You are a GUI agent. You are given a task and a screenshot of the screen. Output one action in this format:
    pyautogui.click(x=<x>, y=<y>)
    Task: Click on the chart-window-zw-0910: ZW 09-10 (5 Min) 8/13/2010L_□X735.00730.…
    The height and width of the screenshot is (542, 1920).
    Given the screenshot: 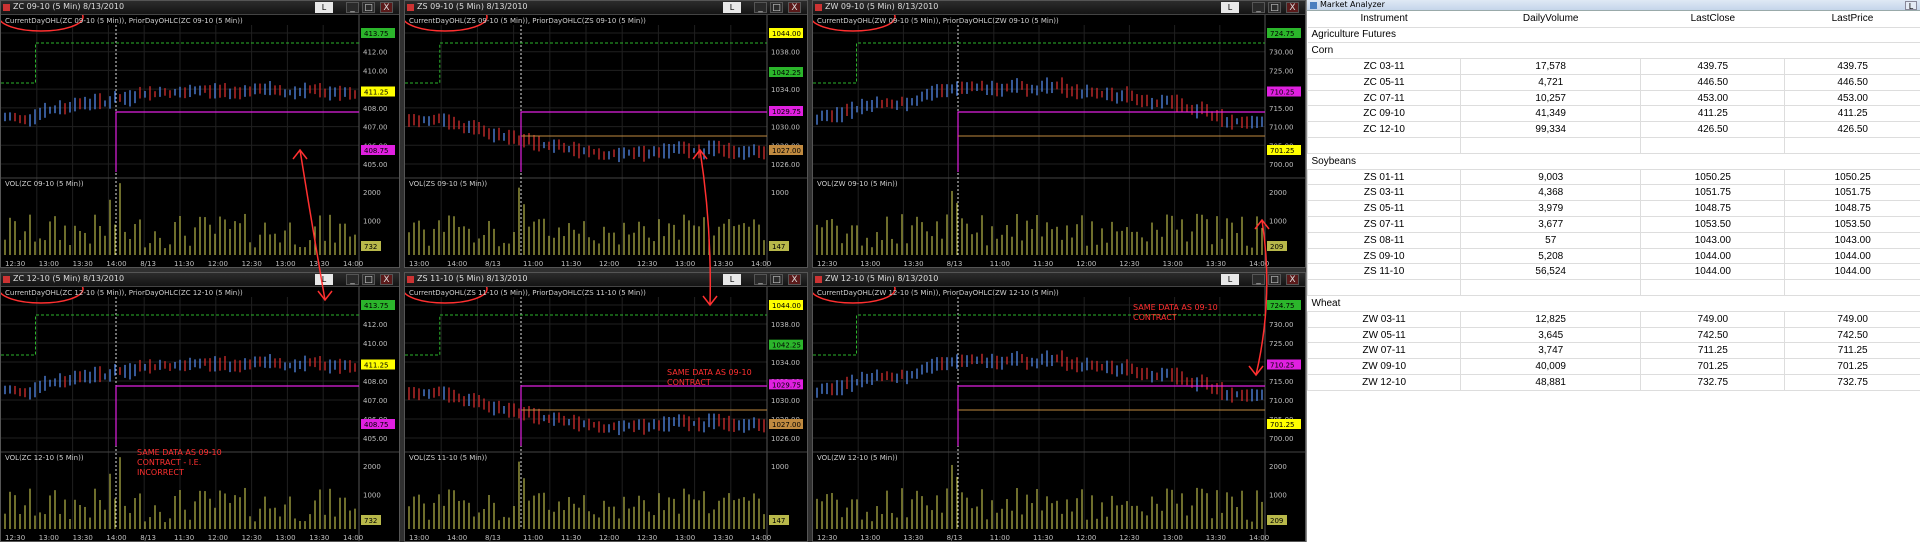 What is the action you would take?
    pyautogui.click(x=1059, y=134)
    